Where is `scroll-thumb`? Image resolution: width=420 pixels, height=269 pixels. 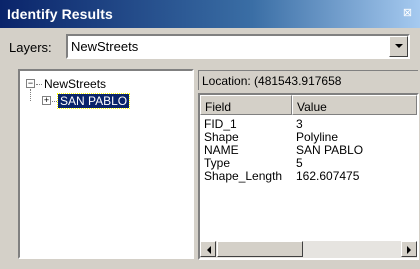
scroll-thumb is located at coordinates (260, 249).